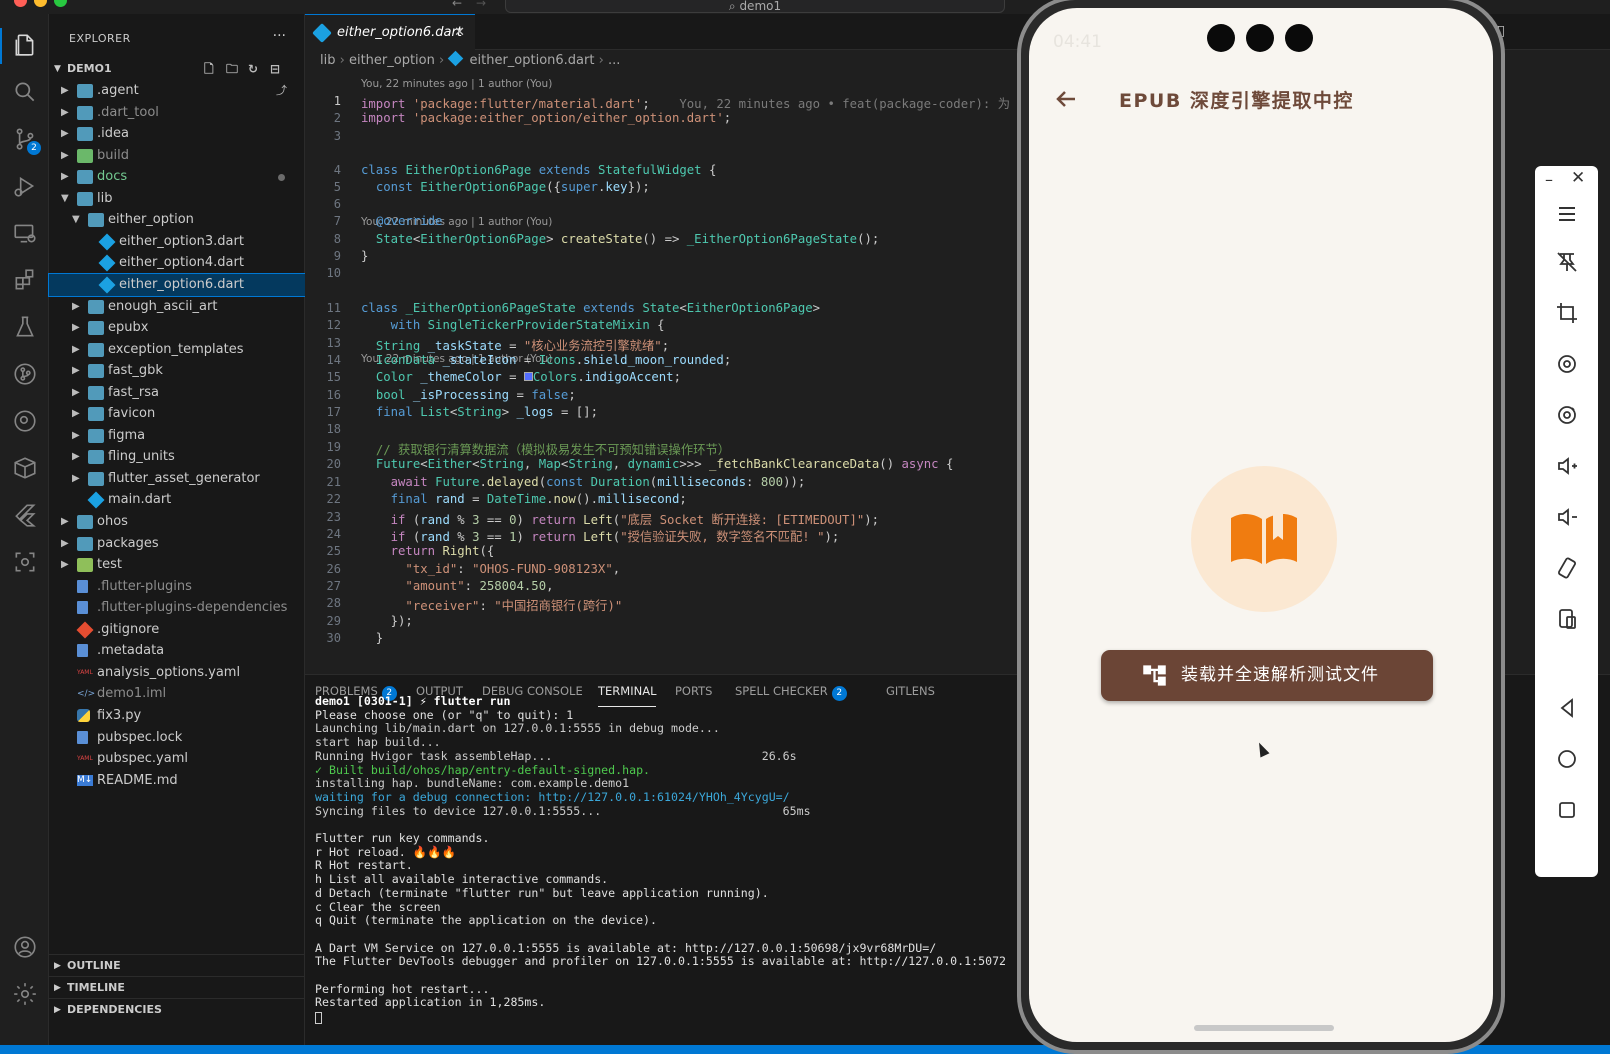 This screenshot has height=1054, width=1610. What do you see at coordinates (25, 947) in the screenshot?
I see `account-icon` at bounding box center [25, 947].